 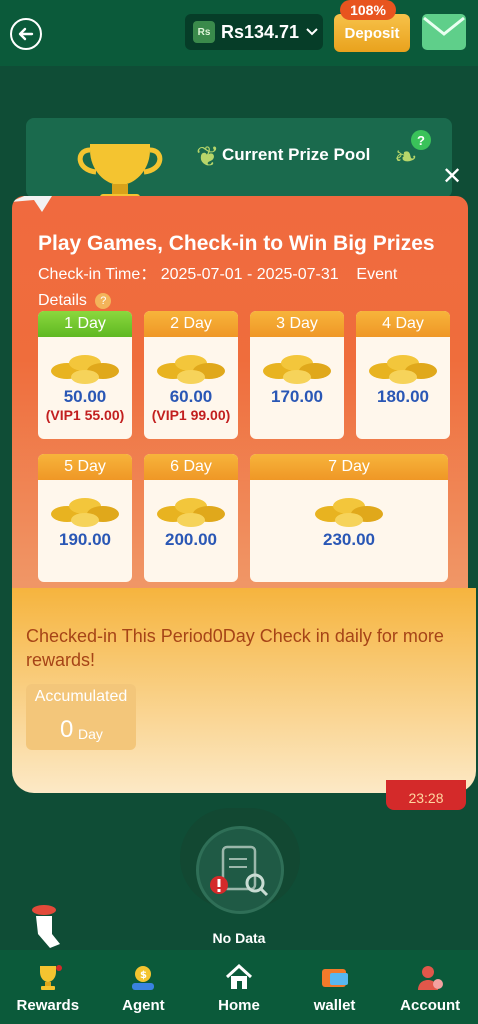 What do you see at coordinates (349, 467) in the screenshot?
I see `day-label: 7 Day` at bounding box center [349, 467].